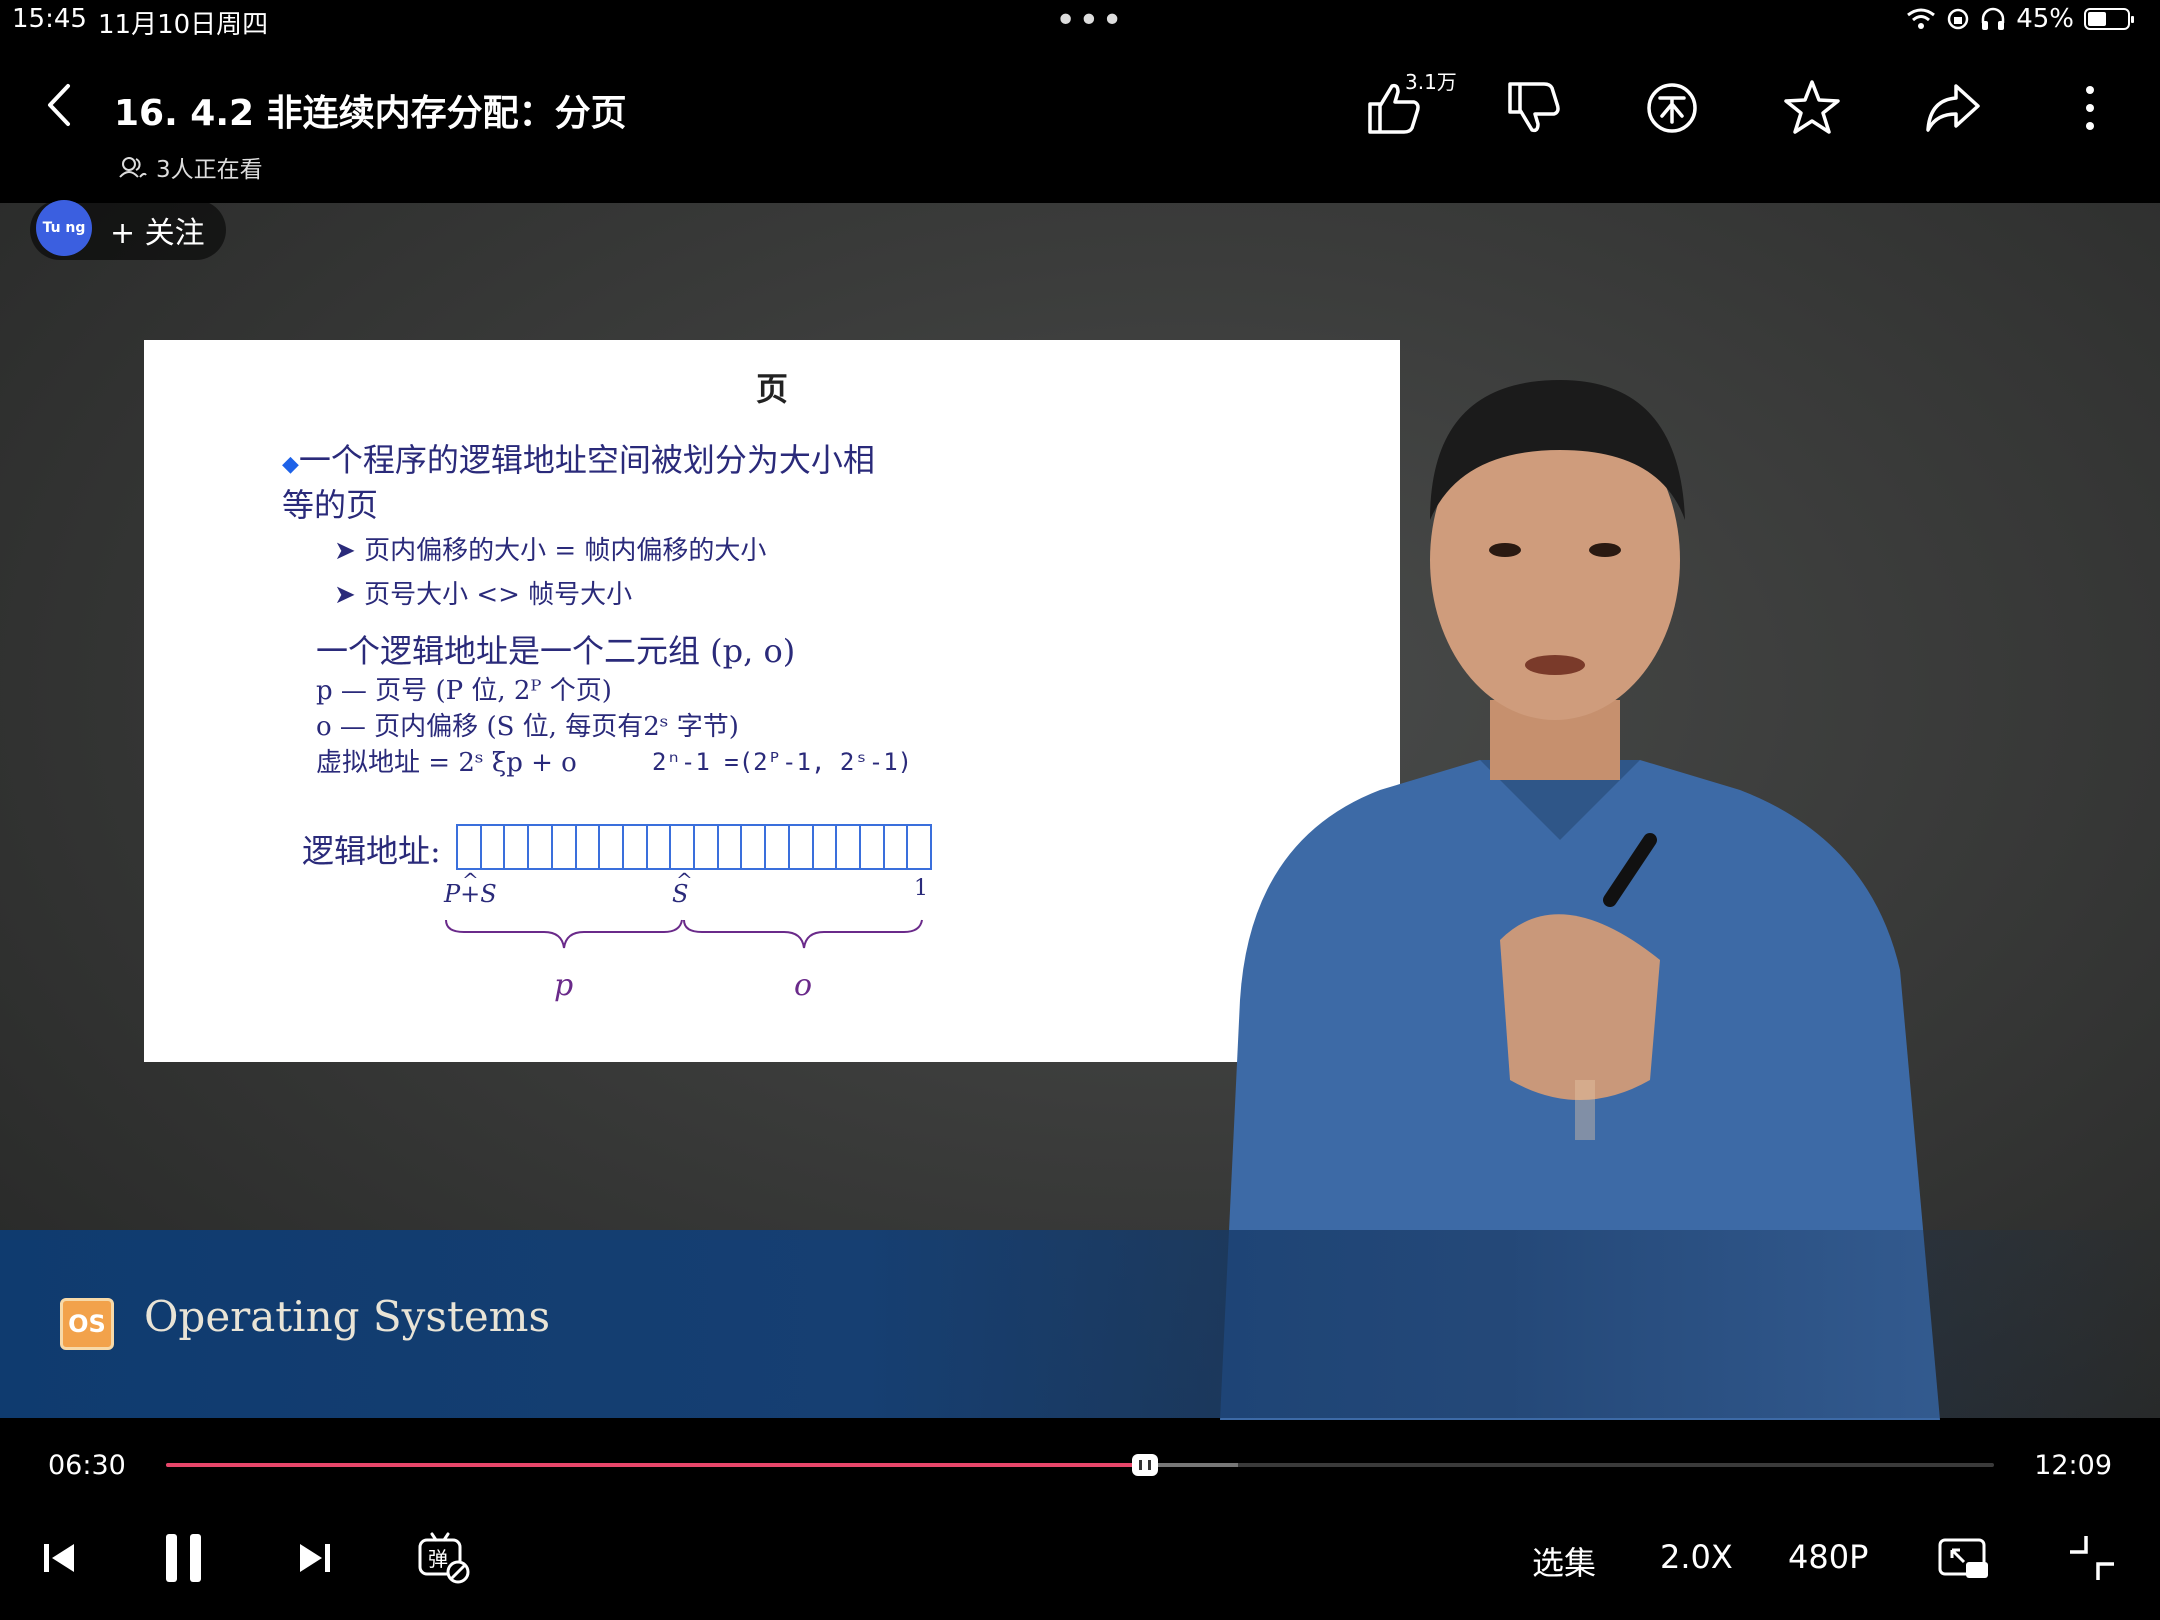 The image size is (2160, 1620). Describe the element at coordinates (564, 985) in the screenshot. I see `brace-label-p: p` at that location.